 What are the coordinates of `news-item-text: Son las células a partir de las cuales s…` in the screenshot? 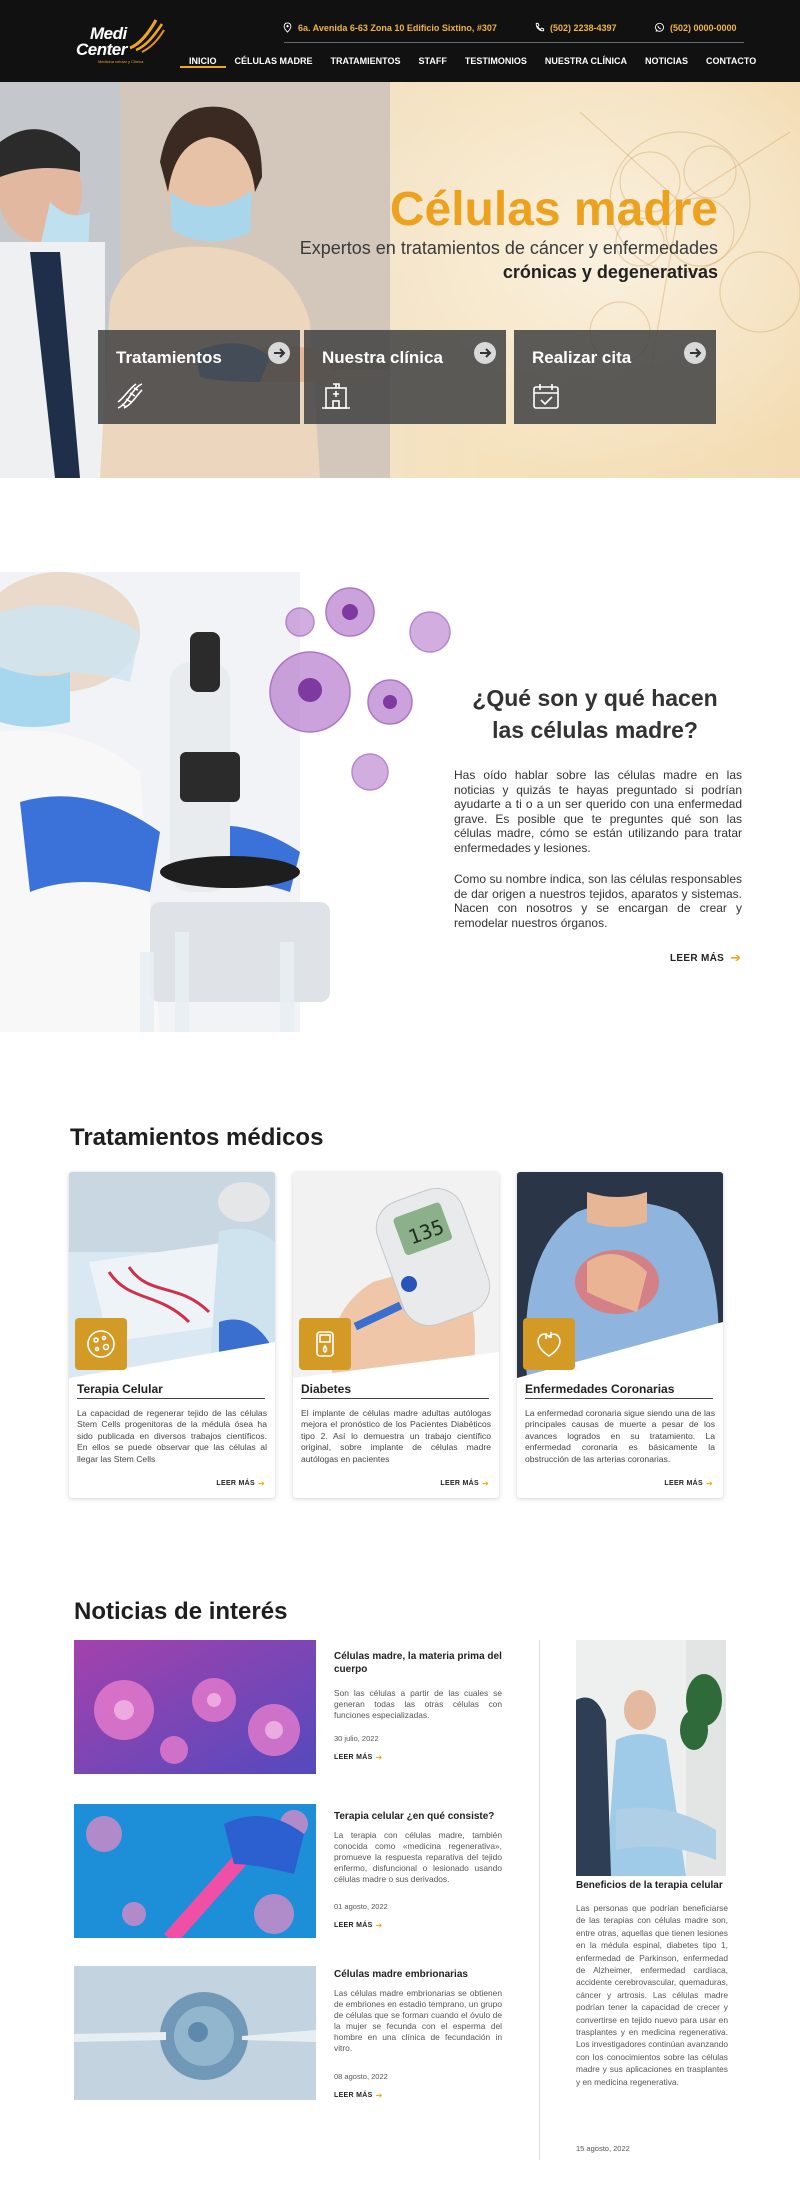 It's located at (418, 1704).